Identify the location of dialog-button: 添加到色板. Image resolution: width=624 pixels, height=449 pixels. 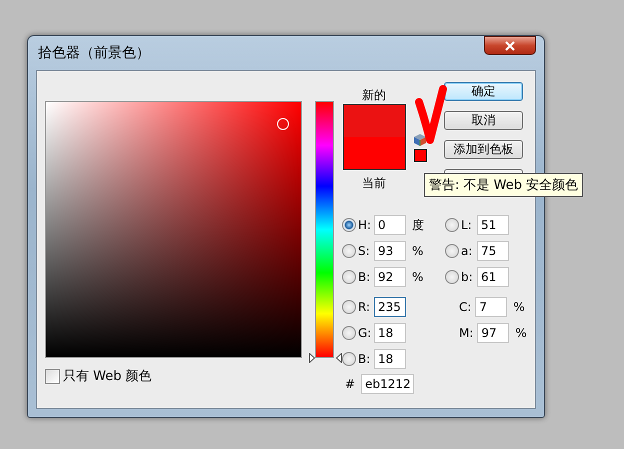
(483, 149).